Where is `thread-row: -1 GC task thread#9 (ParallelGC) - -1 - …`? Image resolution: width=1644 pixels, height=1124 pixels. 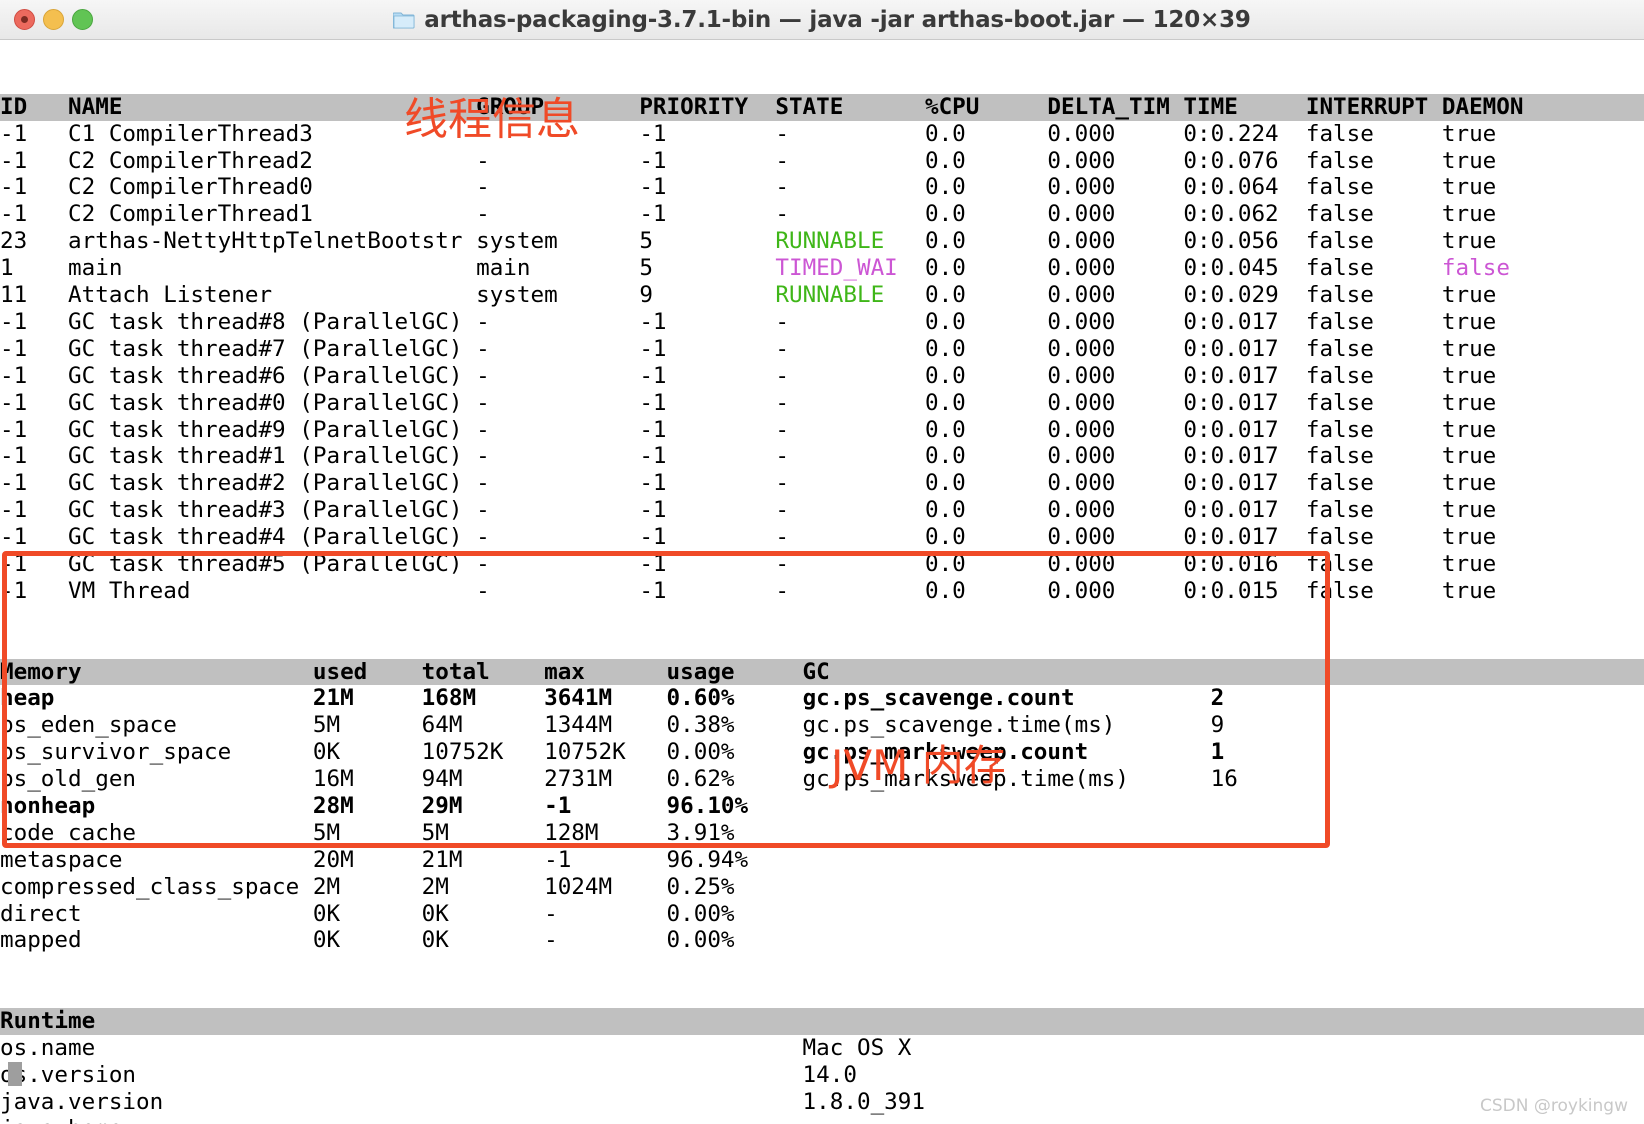 thread-row: -1 GC task thread#9 (ParallelGC) - -1 - … is located at coordinates (748, 429).